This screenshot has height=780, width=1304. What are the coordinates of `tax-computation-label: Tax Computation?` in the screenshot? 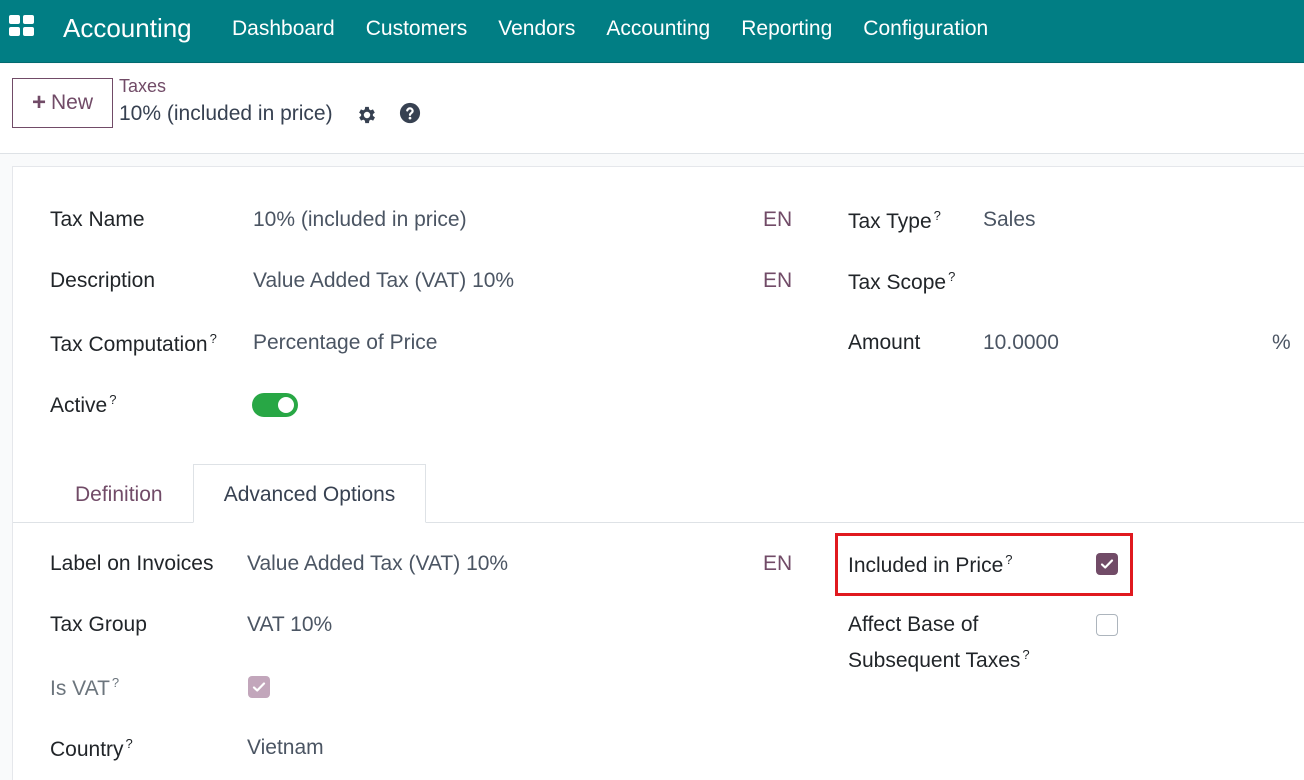 It's located at (133, 343).